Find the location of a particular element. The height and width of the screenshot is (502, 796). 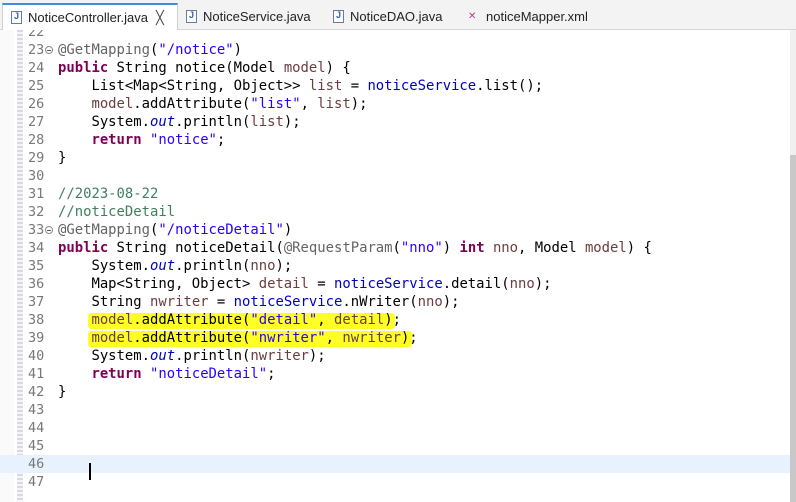

tab-notice-mapper: ✕ noticeMapper.xml is located at coordinates (535, 16).